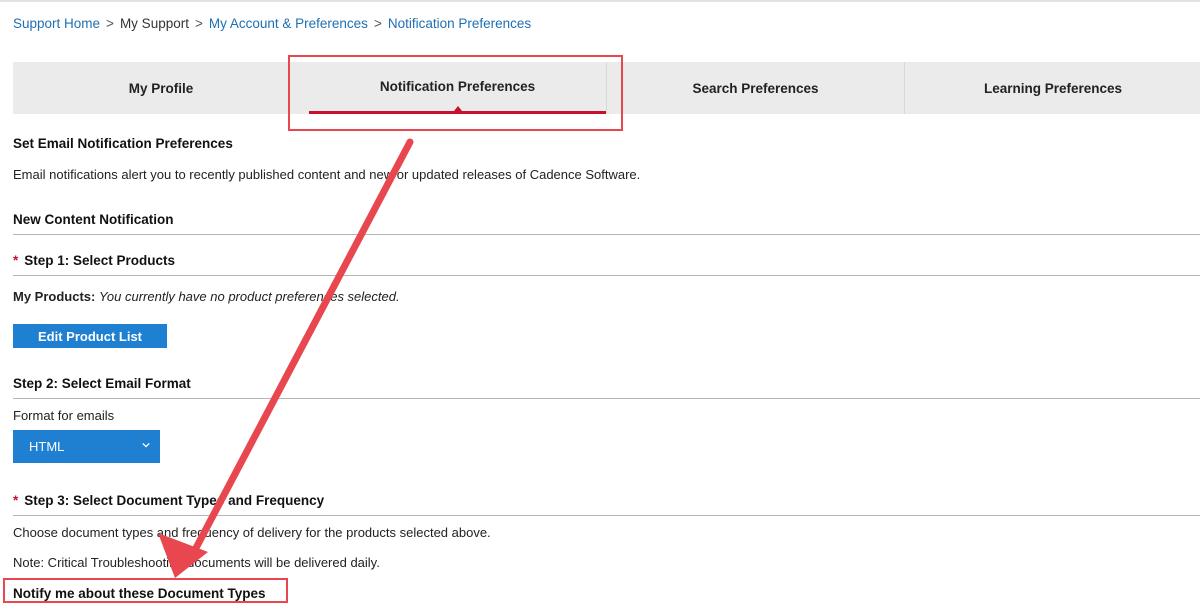 Image resolution: width=1200 pixels, height=603 pixels. What do you see at coordinates (54, 296) in the screenshot?
I see `my-products-label: My Products:` at bounding box center [54, 296].